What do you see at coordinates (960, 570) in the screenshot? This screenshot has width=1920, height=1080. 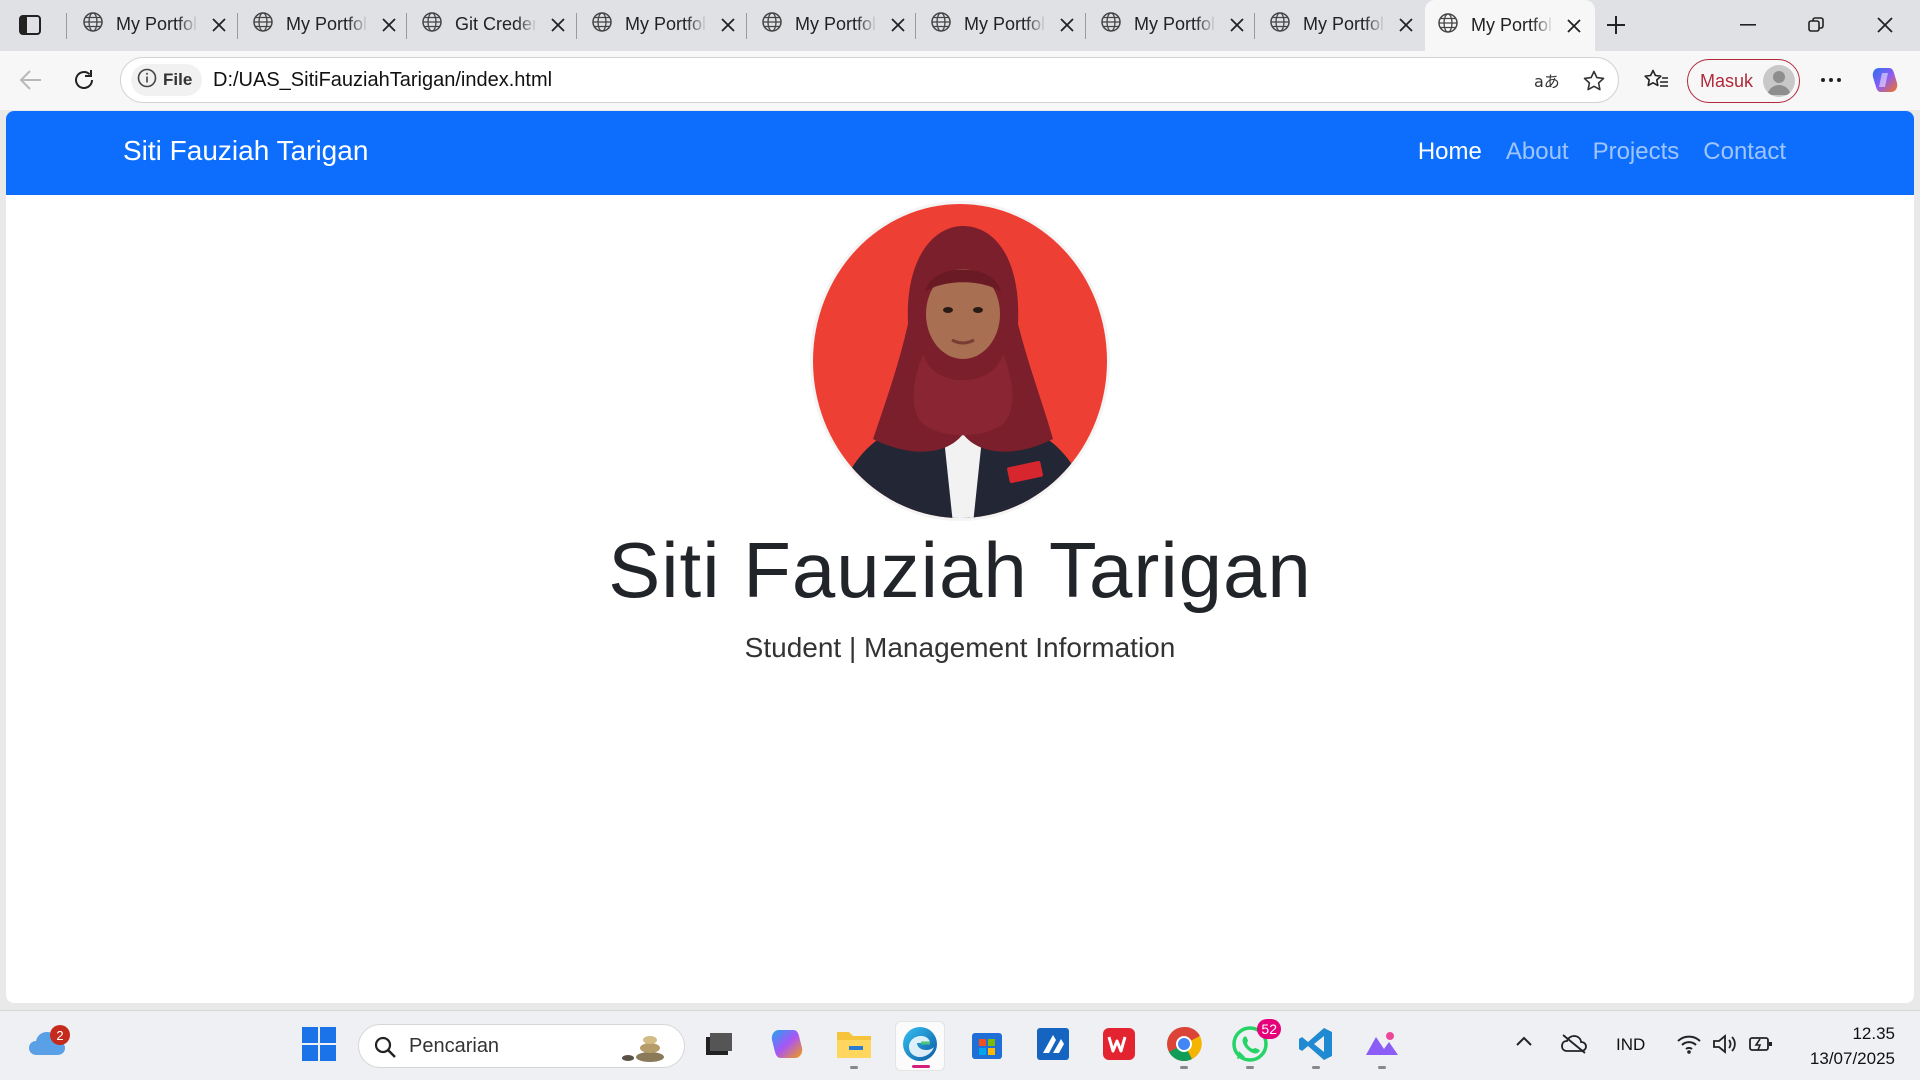 I see `hero-name: Siti Fauziah Tarigan` at bounding box center [960, 570].